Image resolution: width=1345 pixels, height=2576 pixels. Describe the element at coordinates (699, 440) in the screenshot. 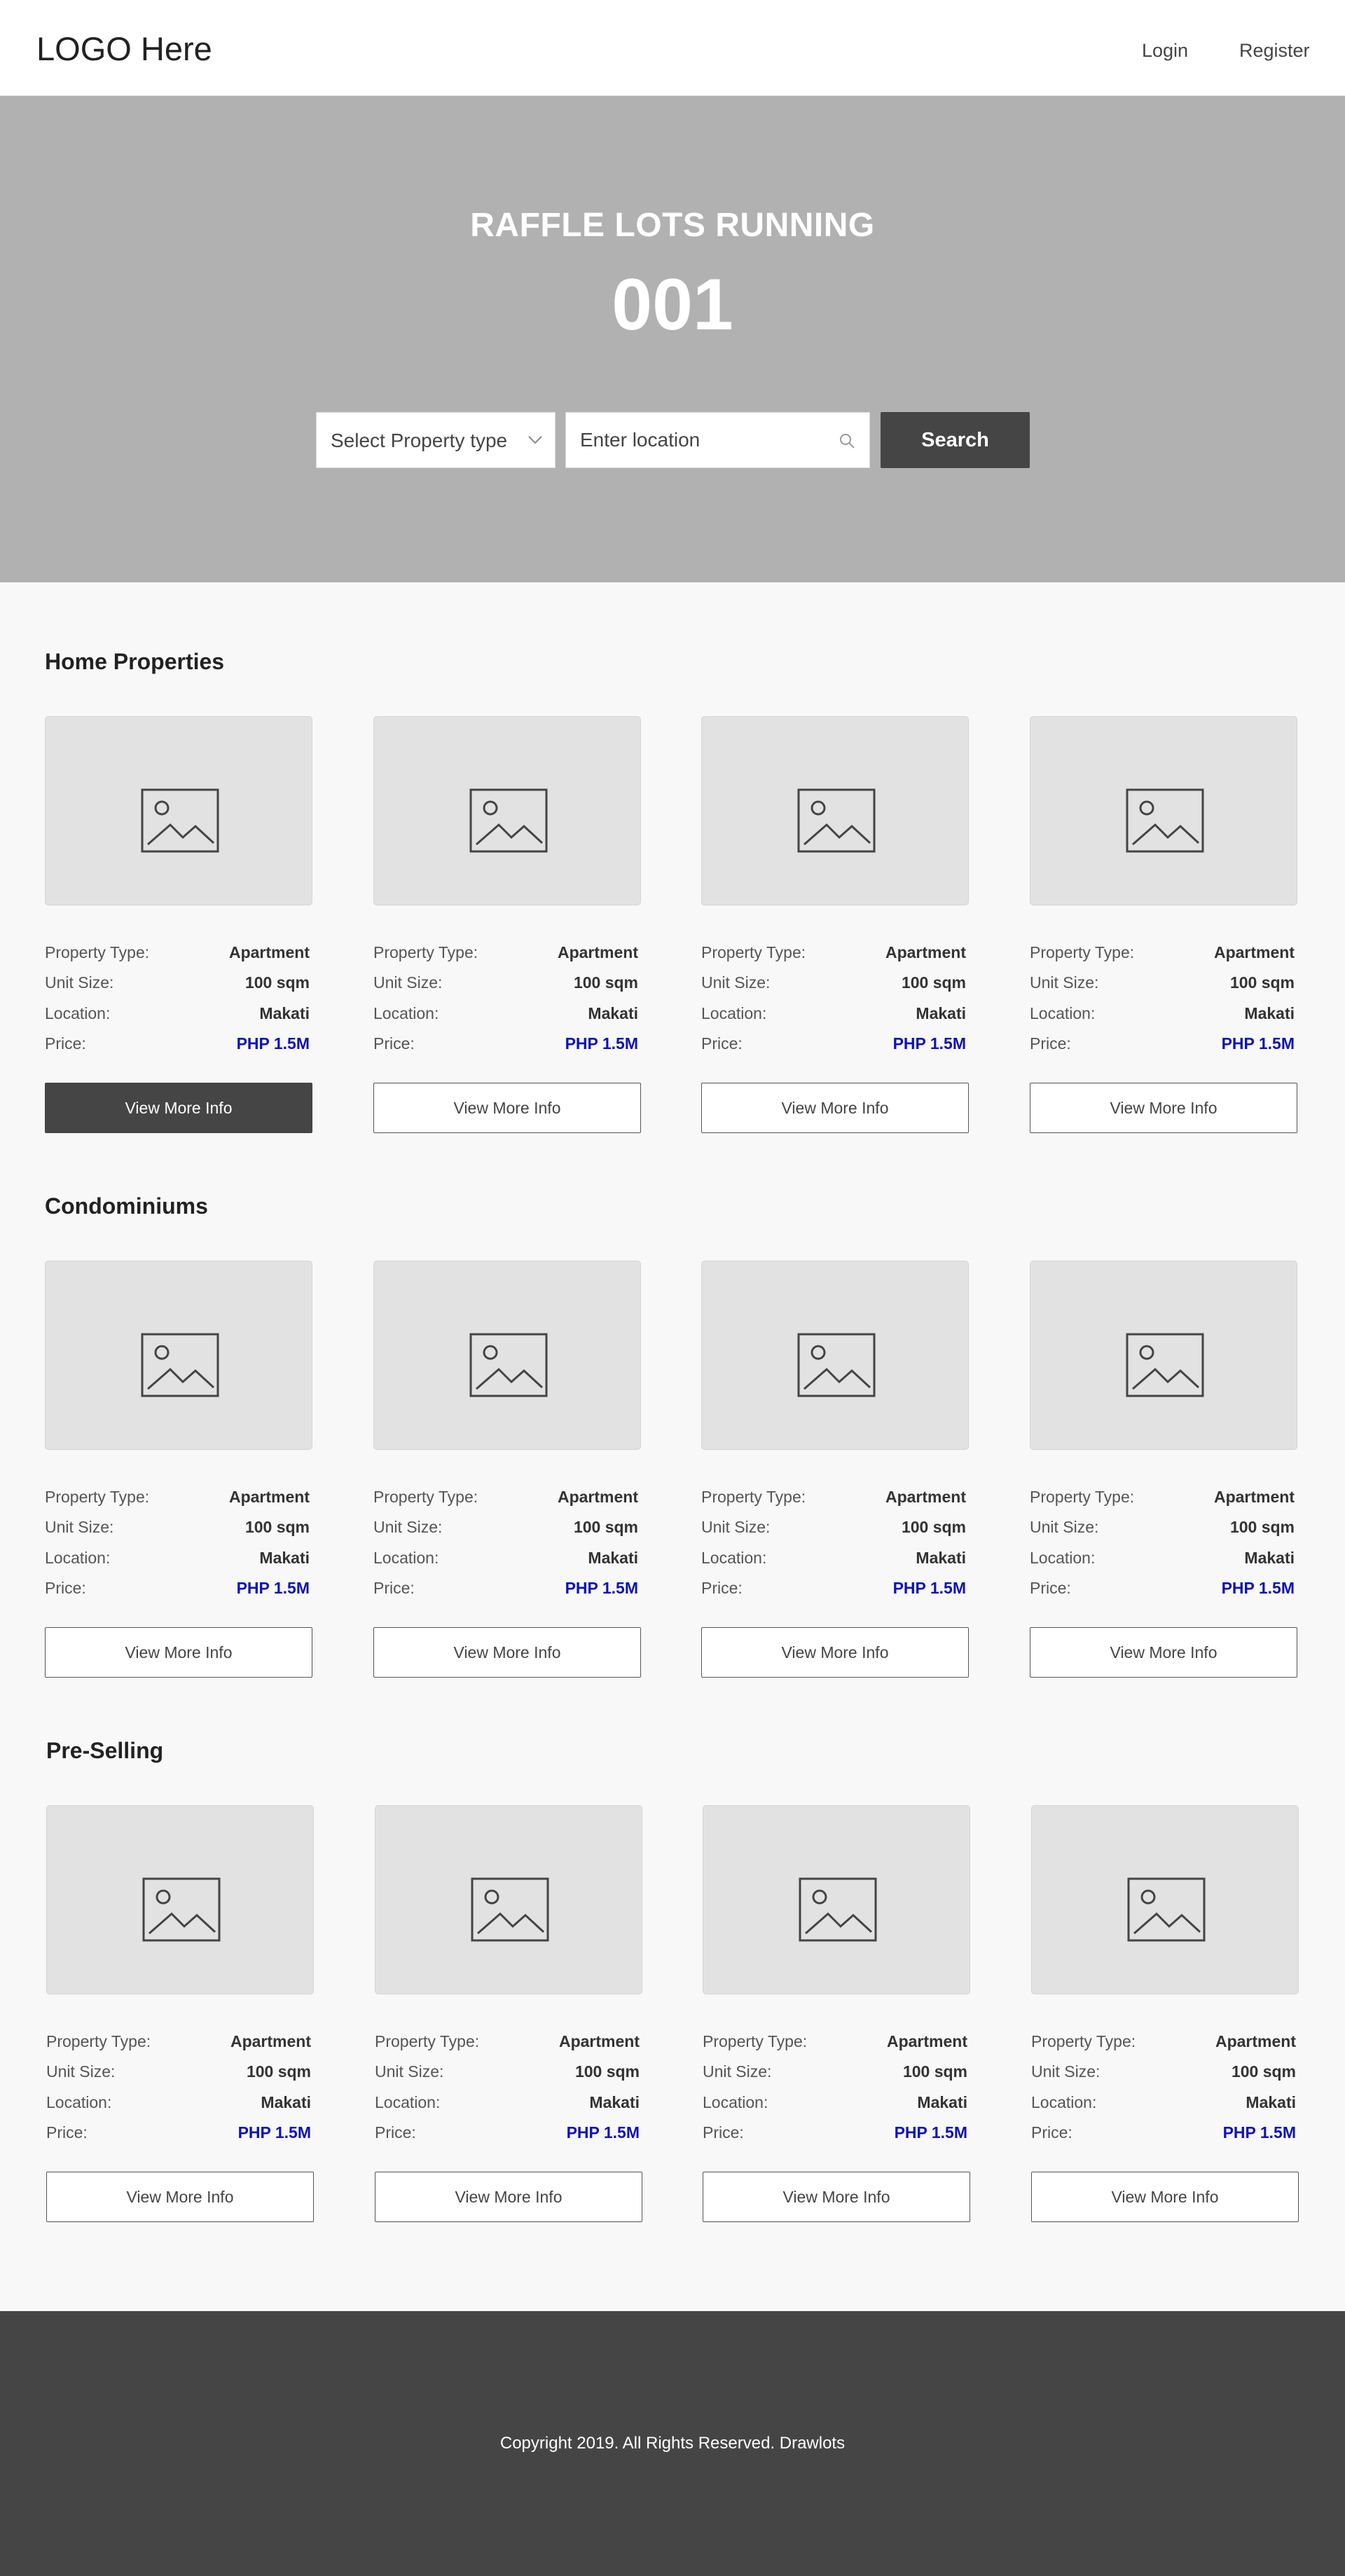

I see `location-input` at that location.